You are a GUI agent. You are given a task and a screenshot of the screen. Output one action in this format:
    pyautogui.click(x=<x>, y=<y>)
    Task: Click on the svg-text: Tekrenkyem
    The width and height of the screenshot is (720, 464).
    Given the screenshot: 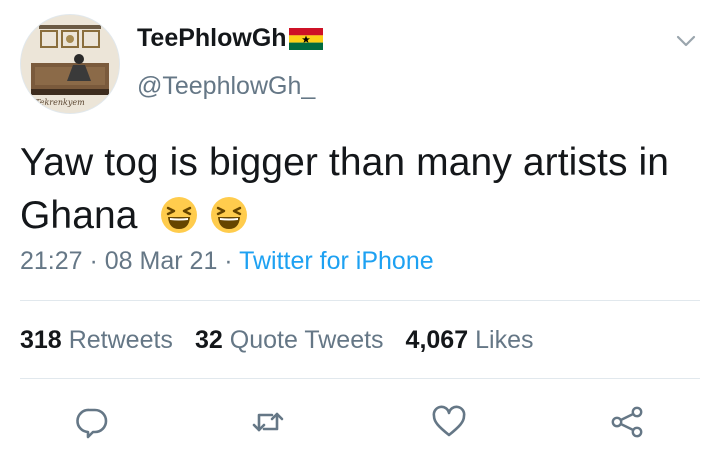 What is the action you would take?
    pyautogui.click(x=60, y=102)
    